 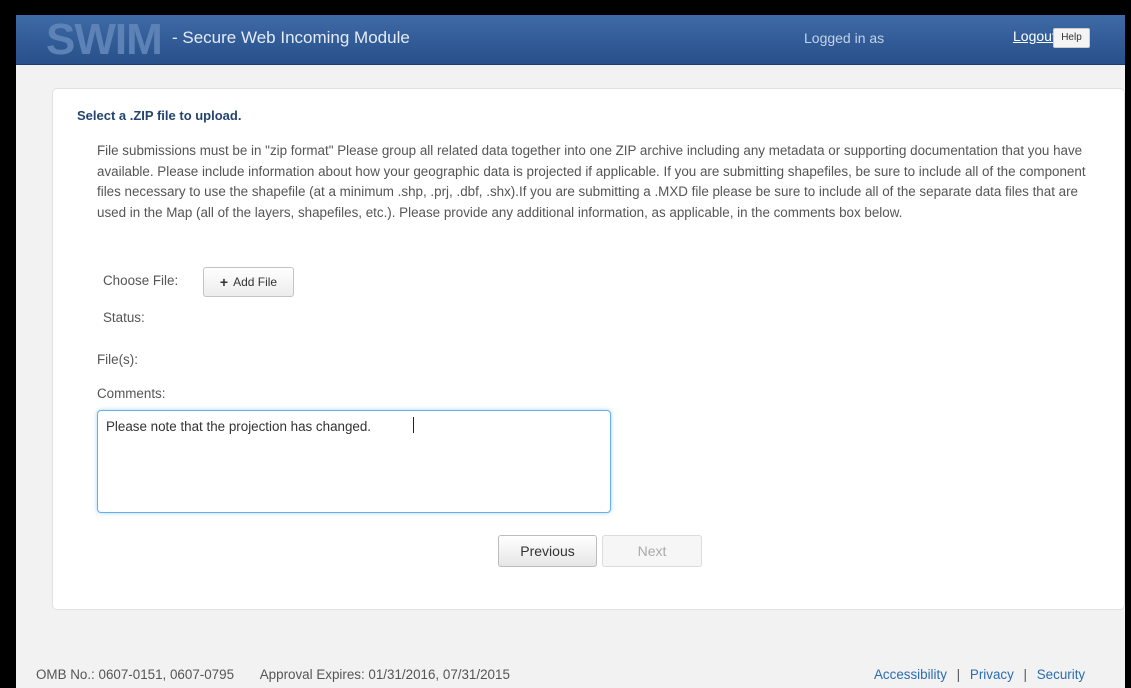 I want to click on window-frame-top, so click(x=565, y=7).